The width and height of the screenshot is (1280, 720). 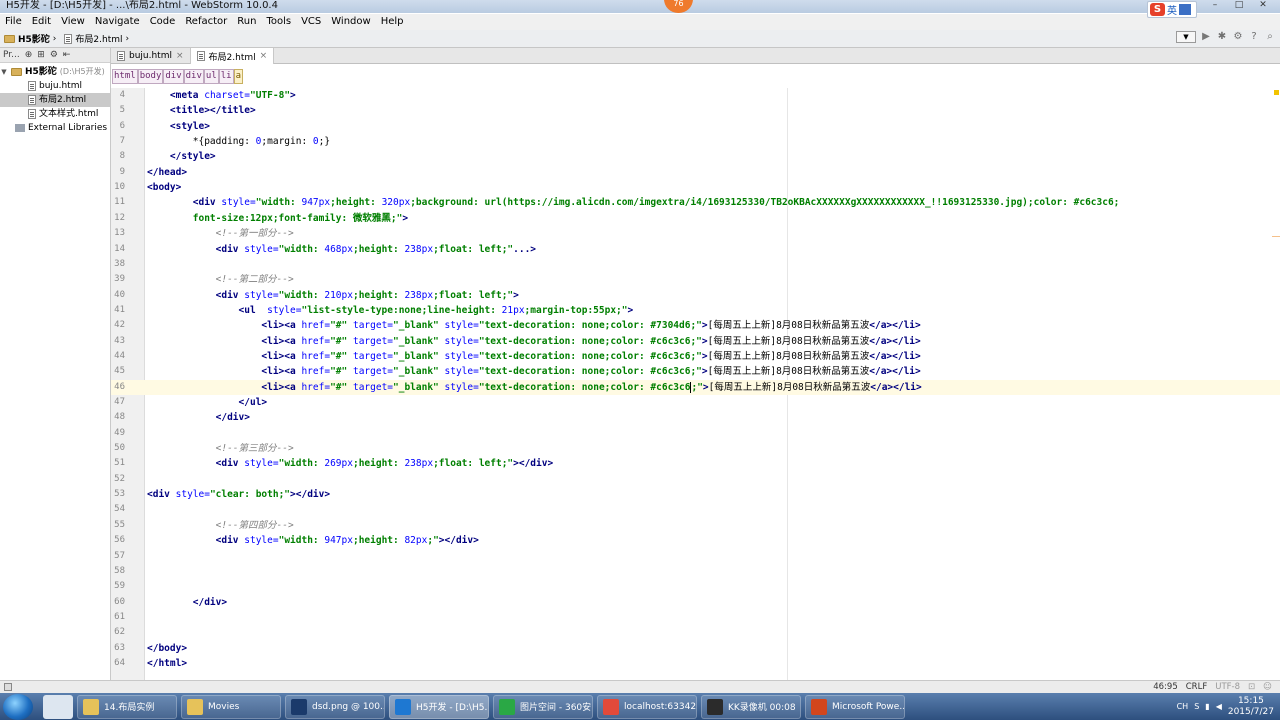 What do you see at coordinates (13, 22) in the screenshot?
I see `menu-item-file: File` at bounding box center [13, 22].